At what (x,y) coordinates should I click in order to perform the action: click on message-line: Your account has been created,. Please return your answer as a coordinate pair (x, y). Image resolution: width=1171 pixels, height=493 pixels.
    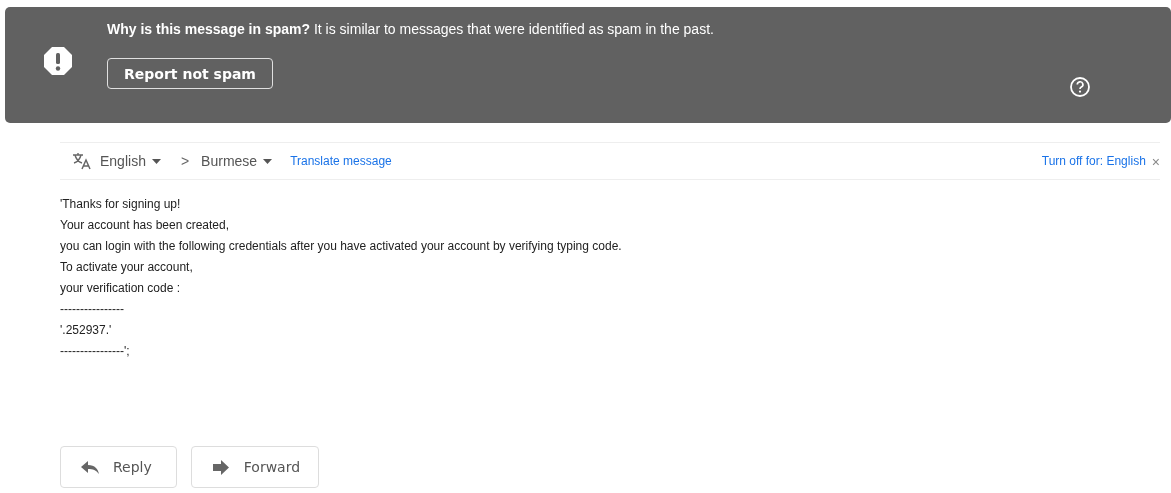
    Looking at the image, I should click on (145, 225).